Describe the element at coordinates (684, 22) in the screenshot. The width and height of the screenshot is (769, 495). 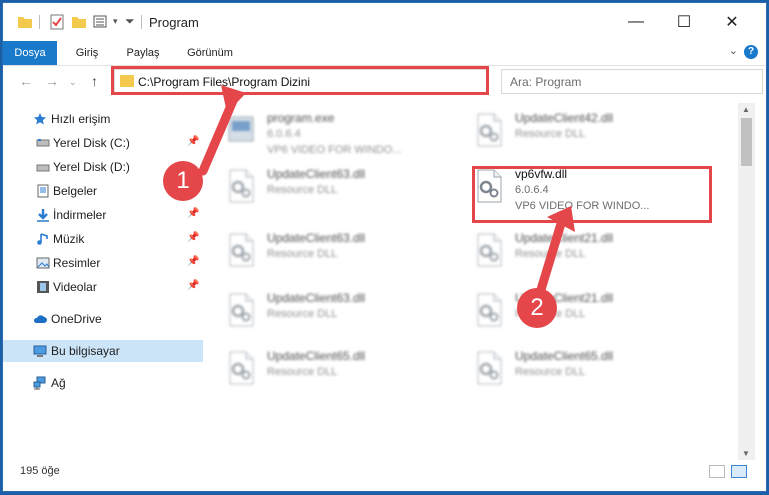
I see `maximize-button: ☐` at that location.